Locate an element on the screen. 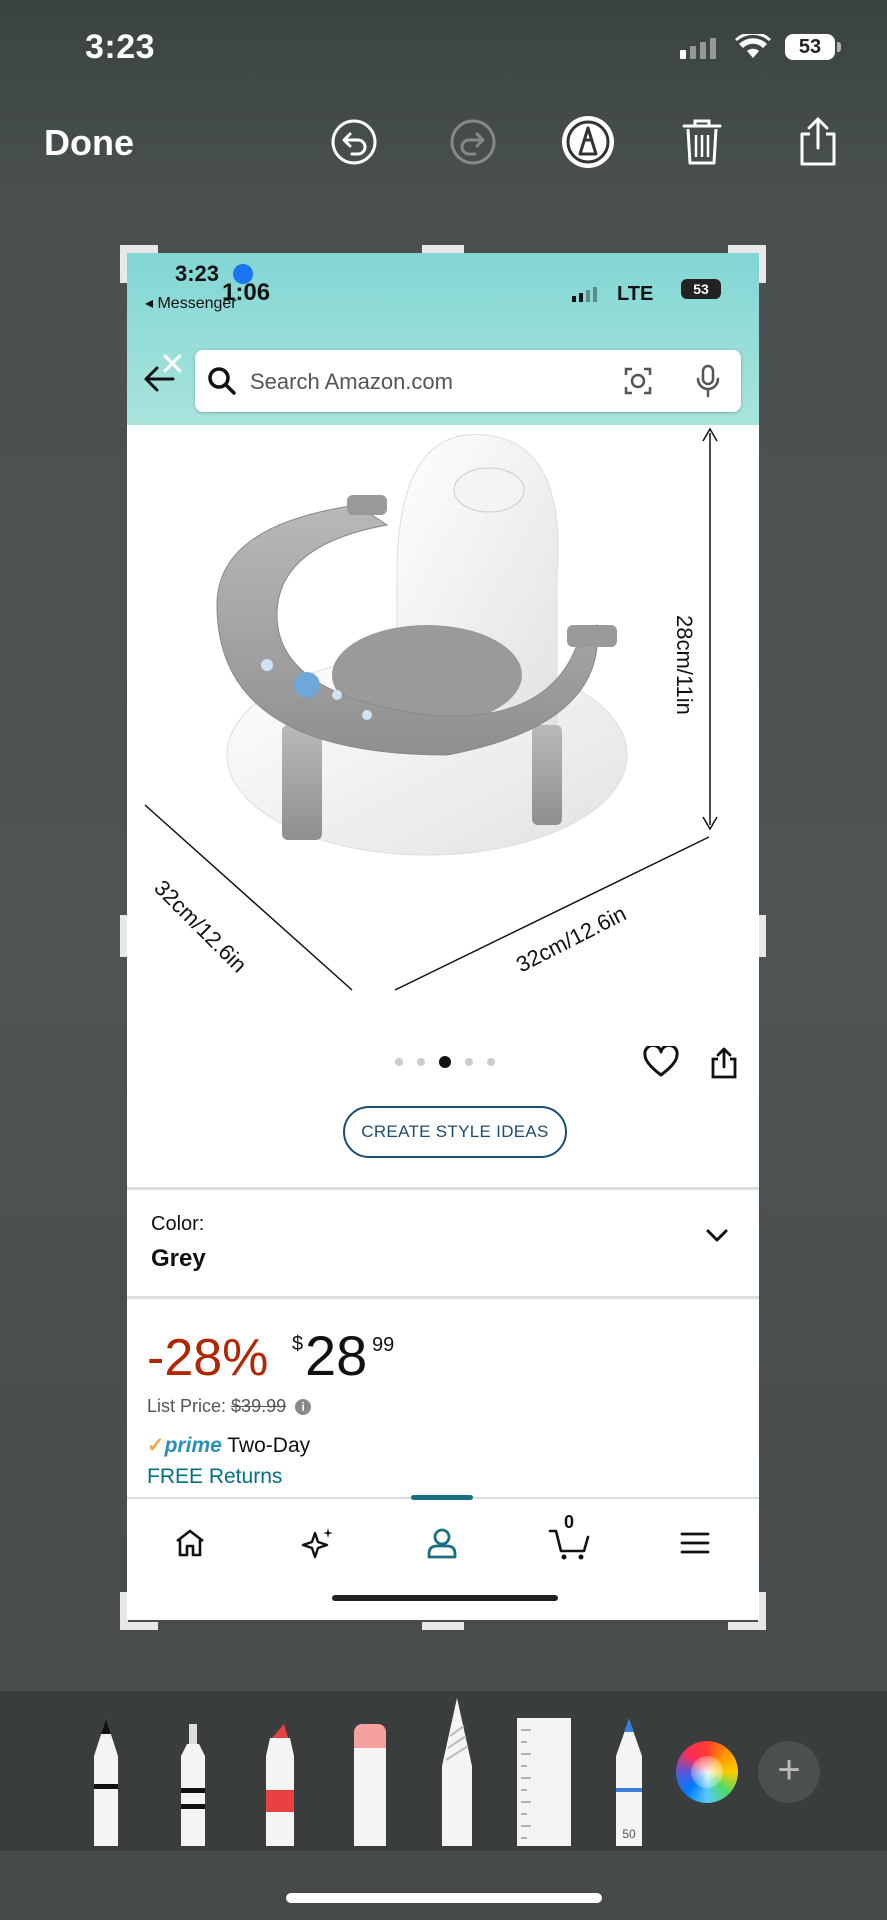 This screenshot has width=887, height=1920. shipping-speed: Two-Day is located at coordinates (269, 1445).